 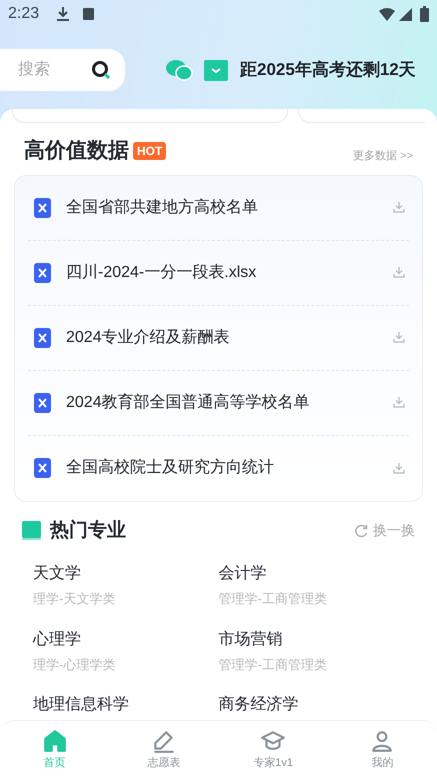 What do you see at coordinates (76, 151) in the screenshot?
I see `section-title: 高价值数据` at bounding box center [76, 151].